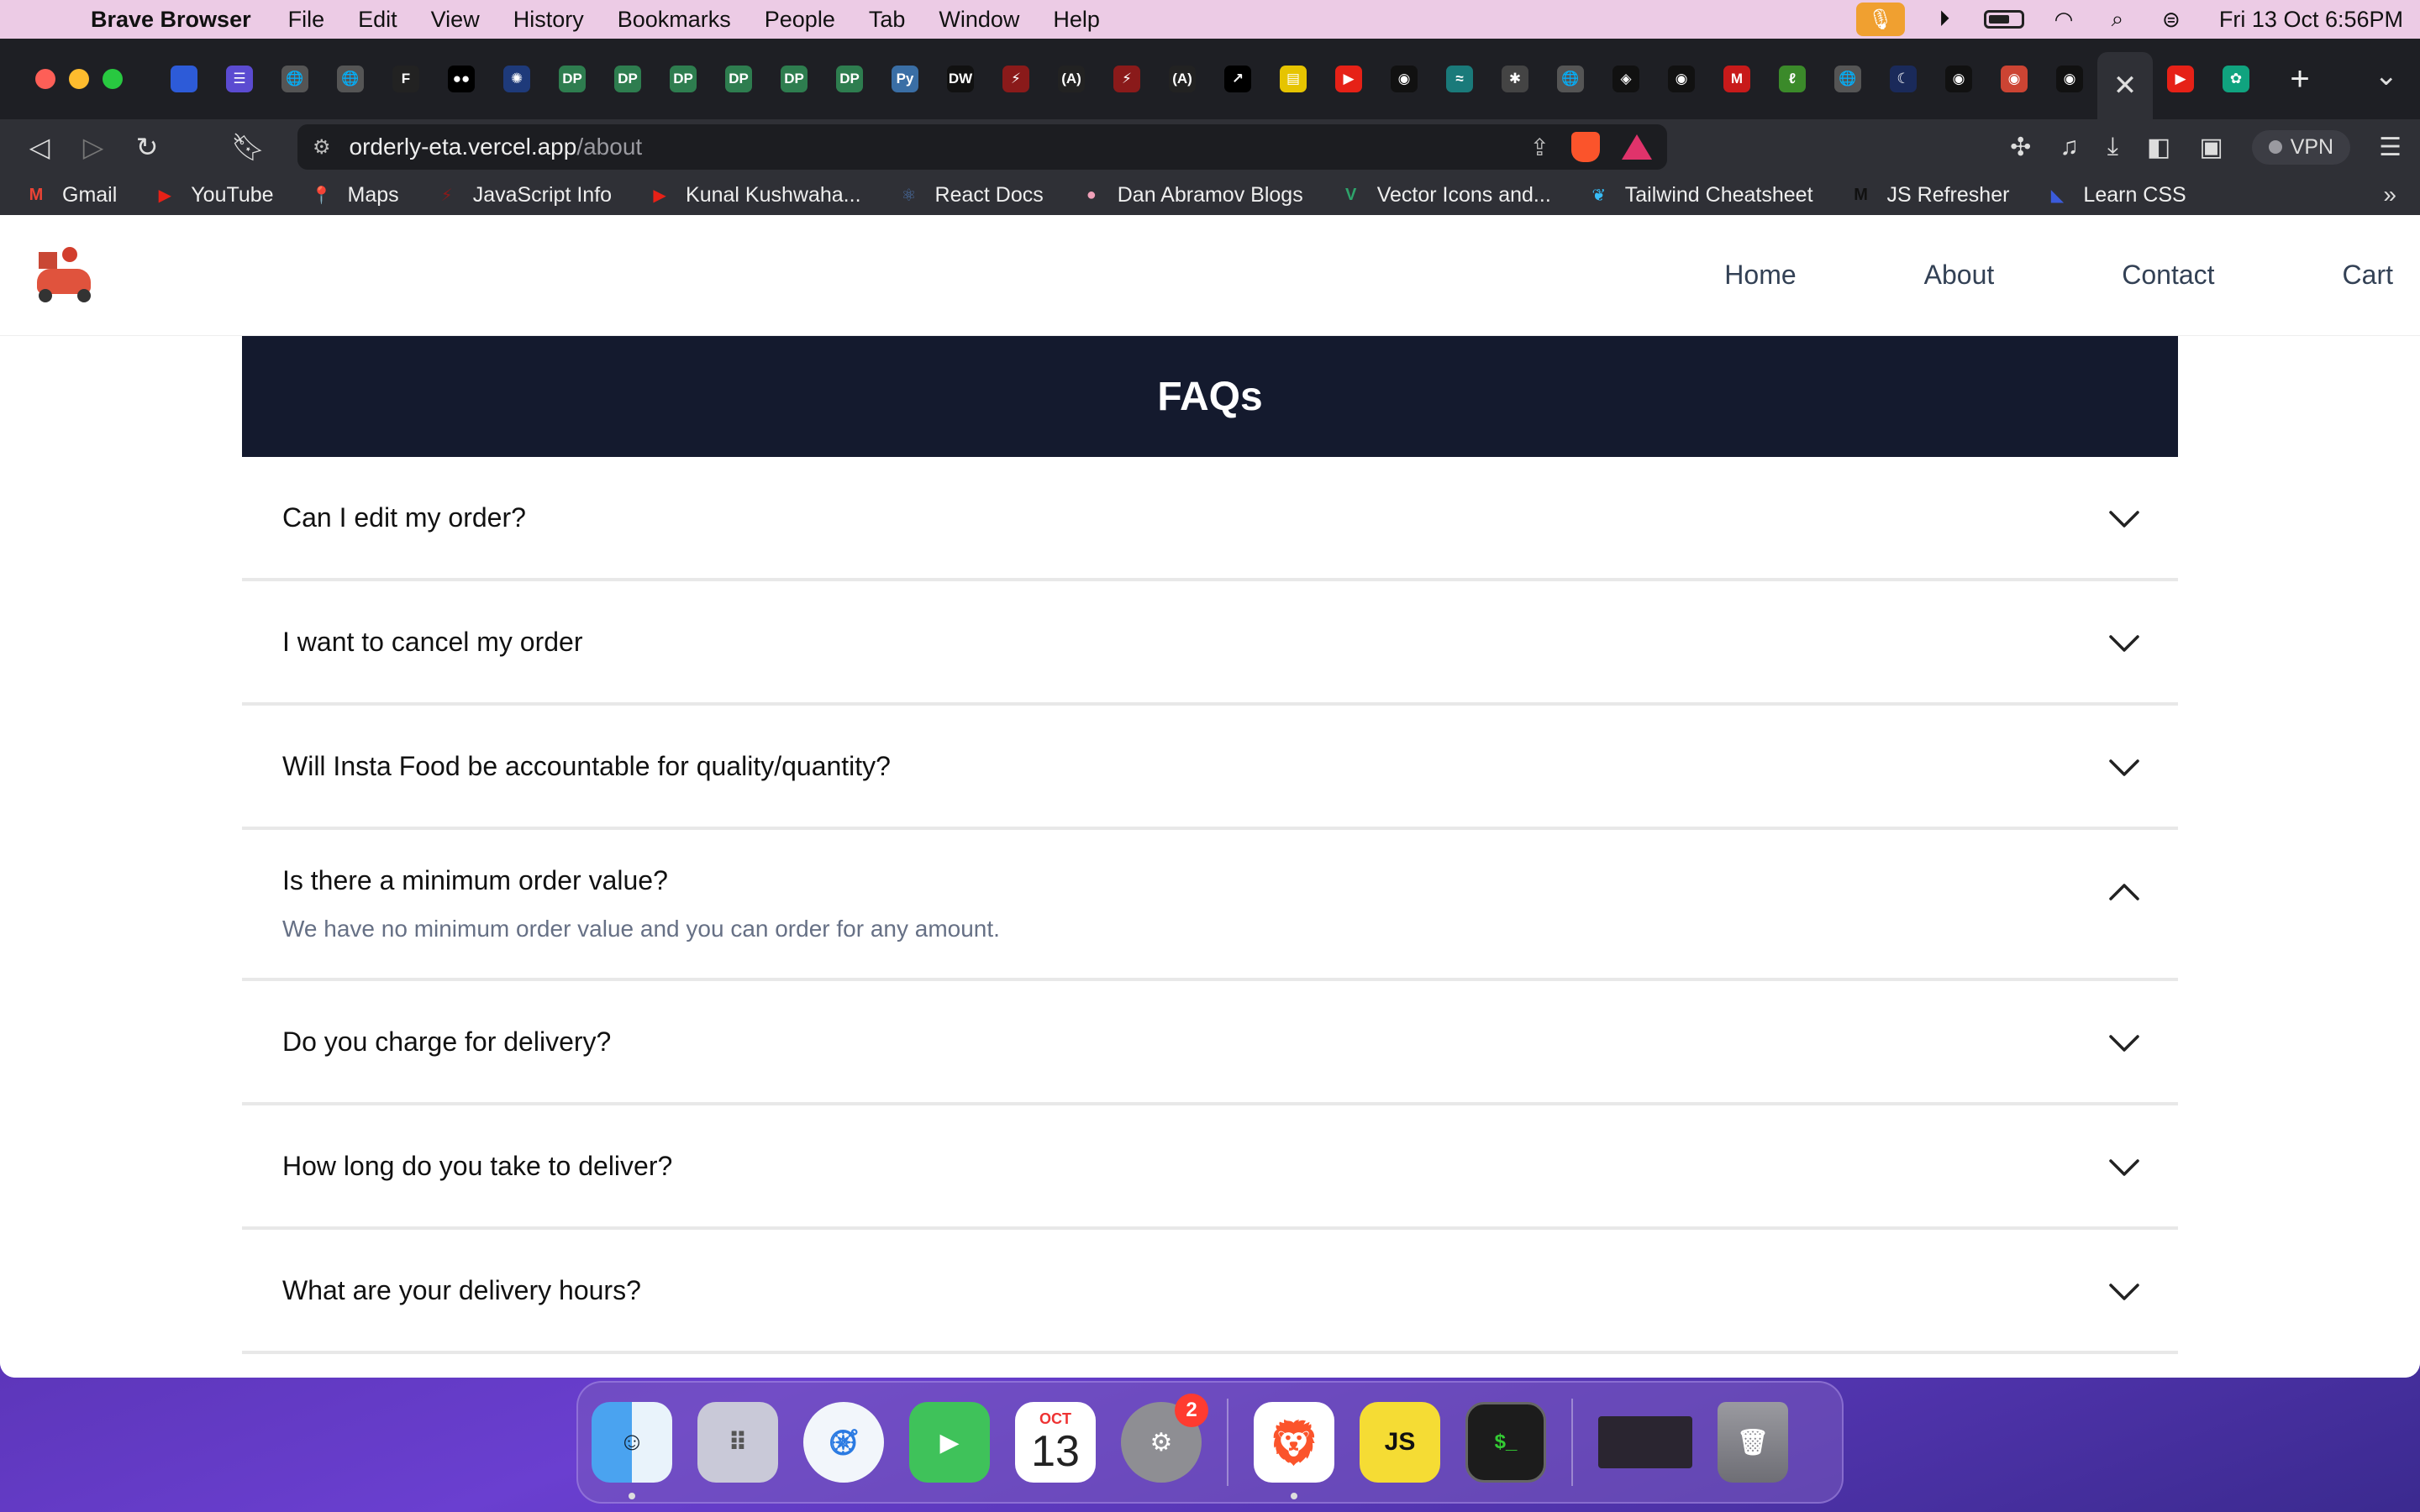  I want to click on tab-30: 🌐, so click(1848, 79).